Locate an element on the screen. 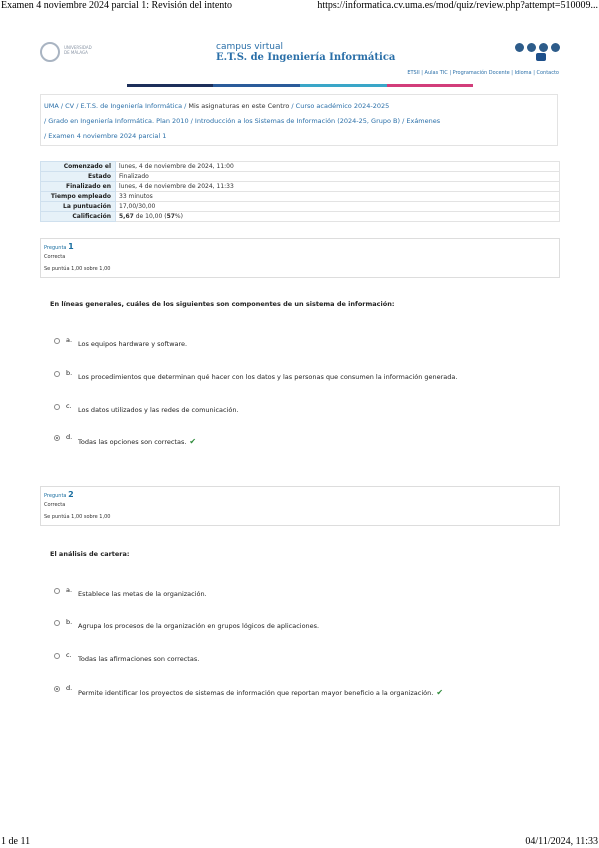  bell-icon is located at coordinates (519, 47).